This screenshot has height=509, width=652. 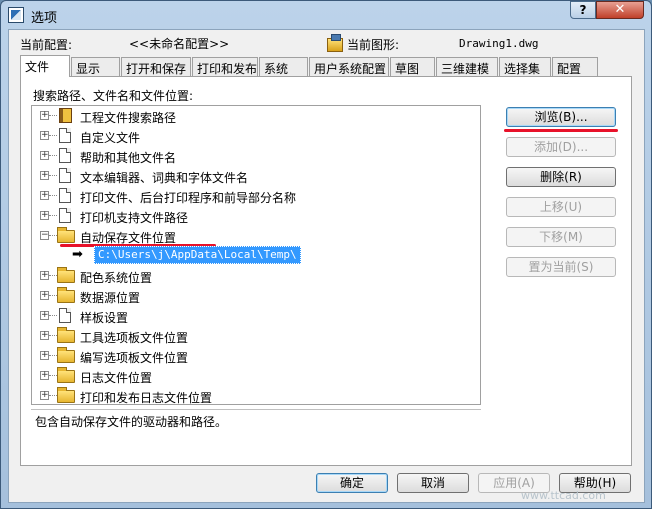 I want to click on drawing-icon, so click(x=335, y=43).